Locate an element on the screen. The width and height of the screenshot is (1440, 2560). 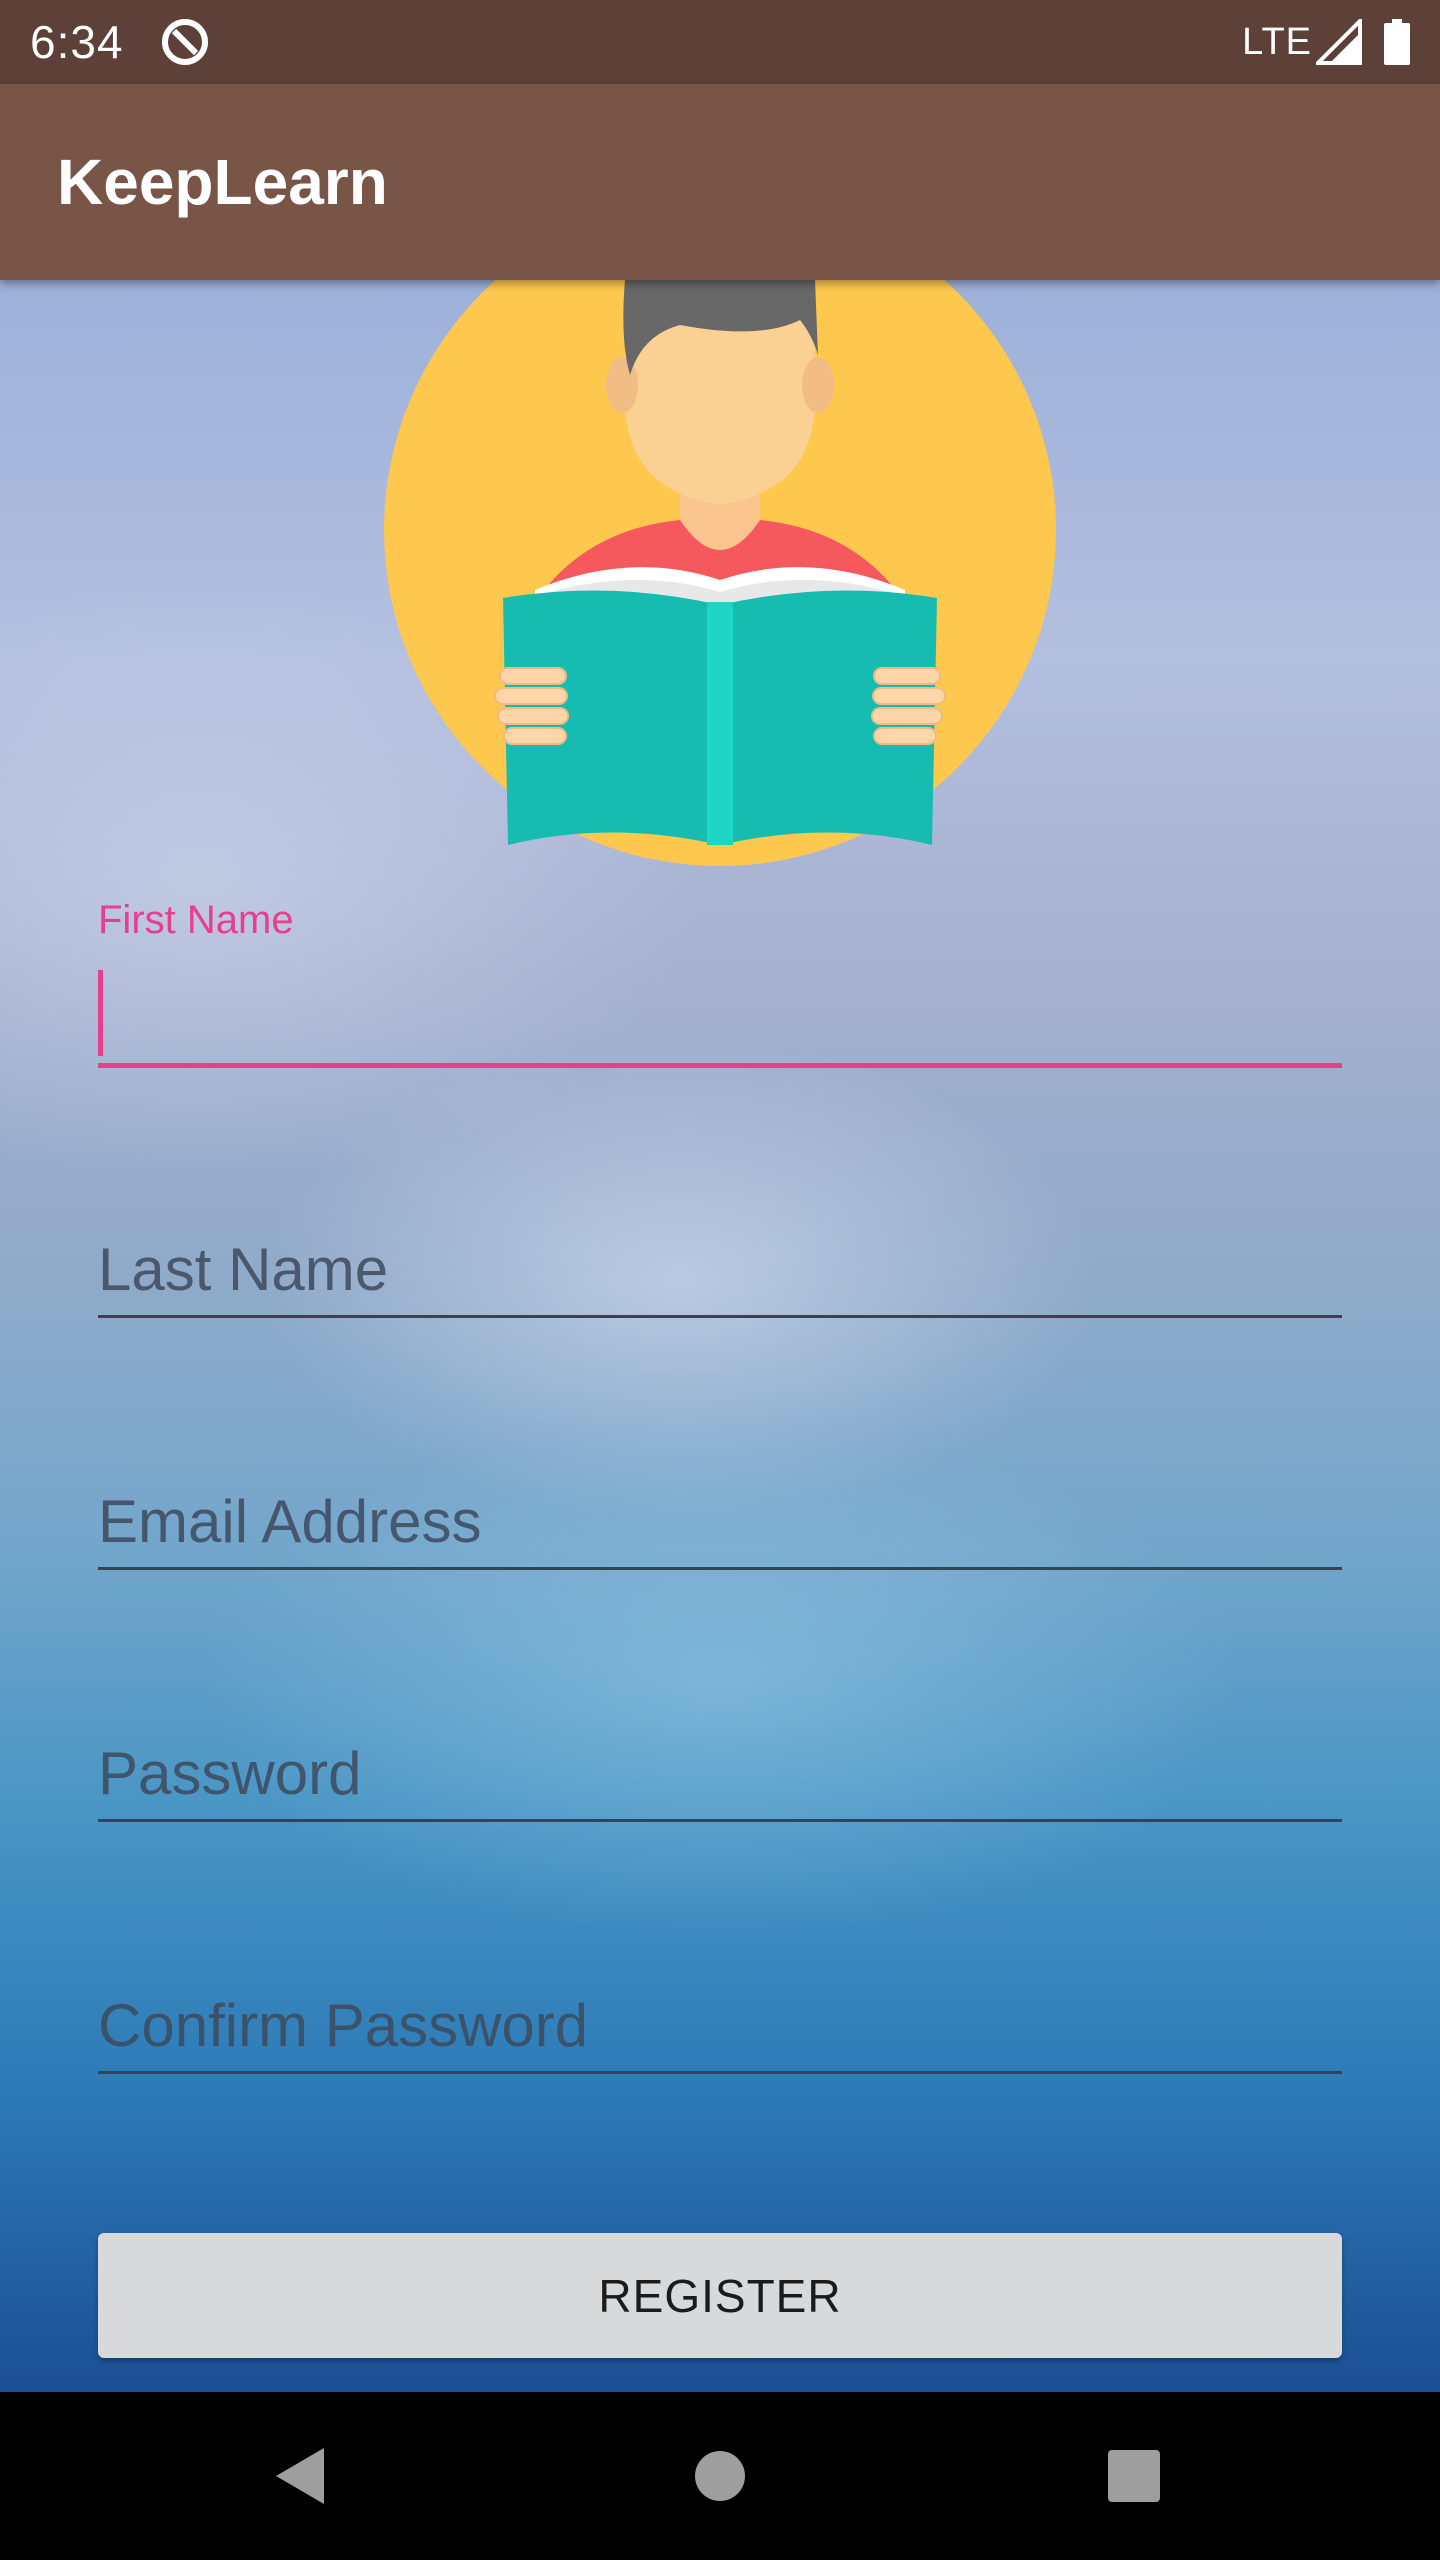
app-title: KeepLearn is located at coordinates (222, 182).